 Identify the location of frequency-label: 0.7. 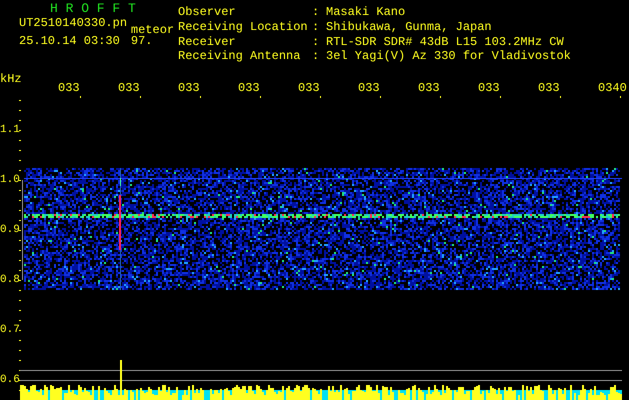
(10, 330).